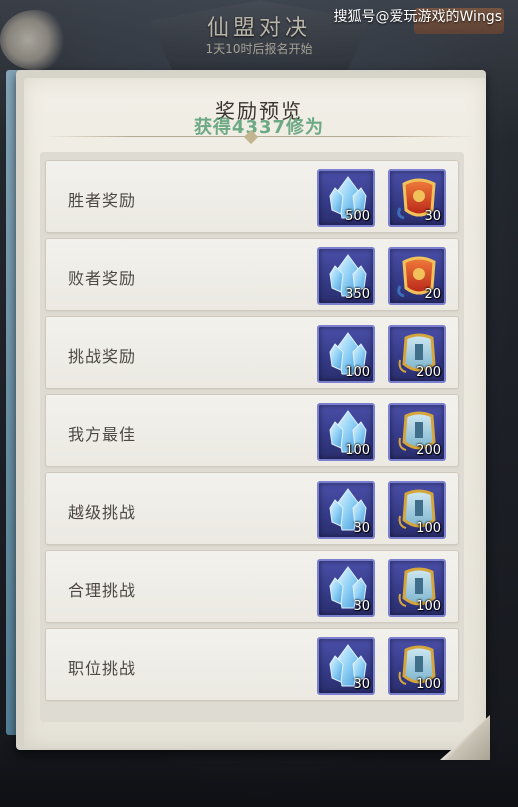 Image resolution: width=518 pixels, height=807 pixels. Describe the element at coordinates (252, 508) in the screenshot. I see `reward-row-overlevel: 越级挑战 30 100` at that location.